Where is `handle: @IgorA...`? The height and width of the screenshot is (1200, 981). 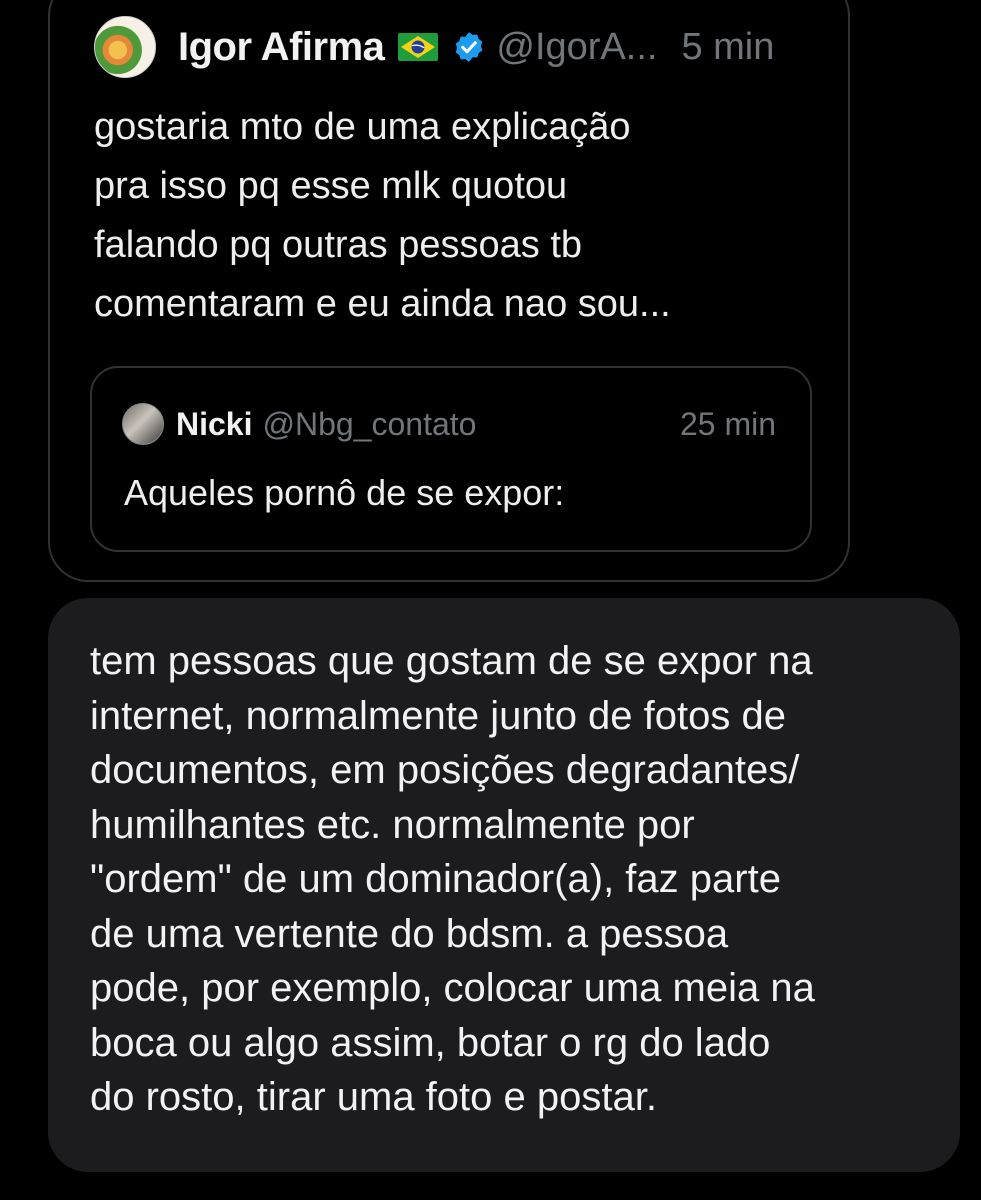 handle: @IgorA... is located at coordinates (576, 47).